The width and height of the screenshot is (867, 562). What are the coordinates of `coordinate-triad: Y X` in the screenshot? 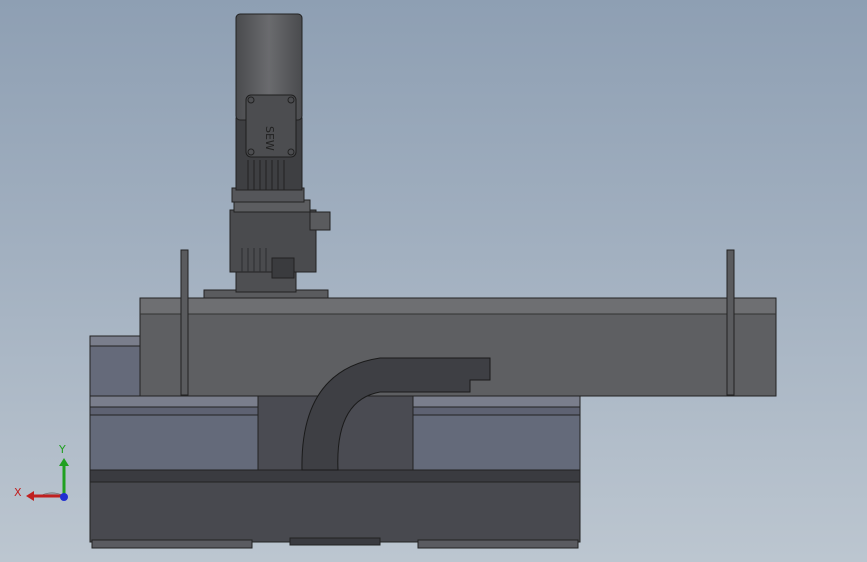 It's located at (41, 472).